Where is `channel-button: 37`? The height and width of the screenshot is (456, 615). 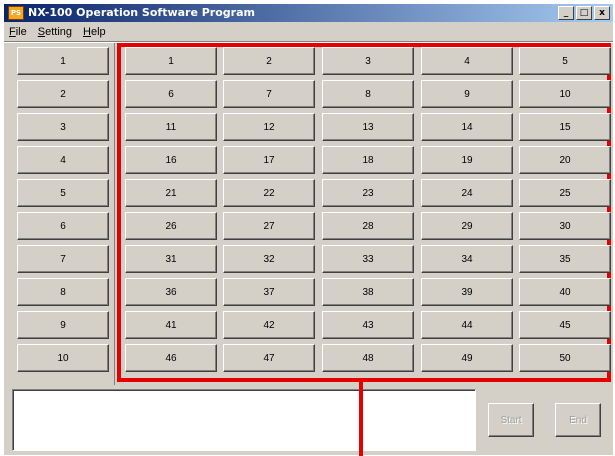
channel-button: 37 is located at coordinates (269, 292).